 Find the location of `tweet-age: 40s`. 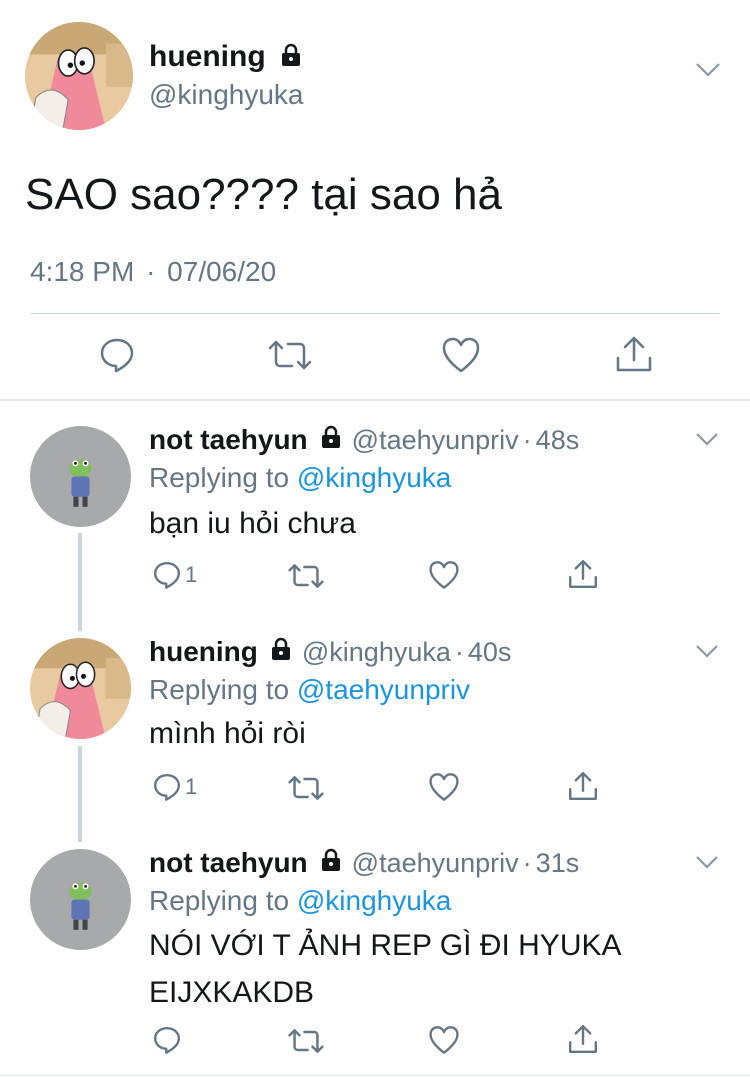

tweet-age: 40s is located at coordinates (490, 652).